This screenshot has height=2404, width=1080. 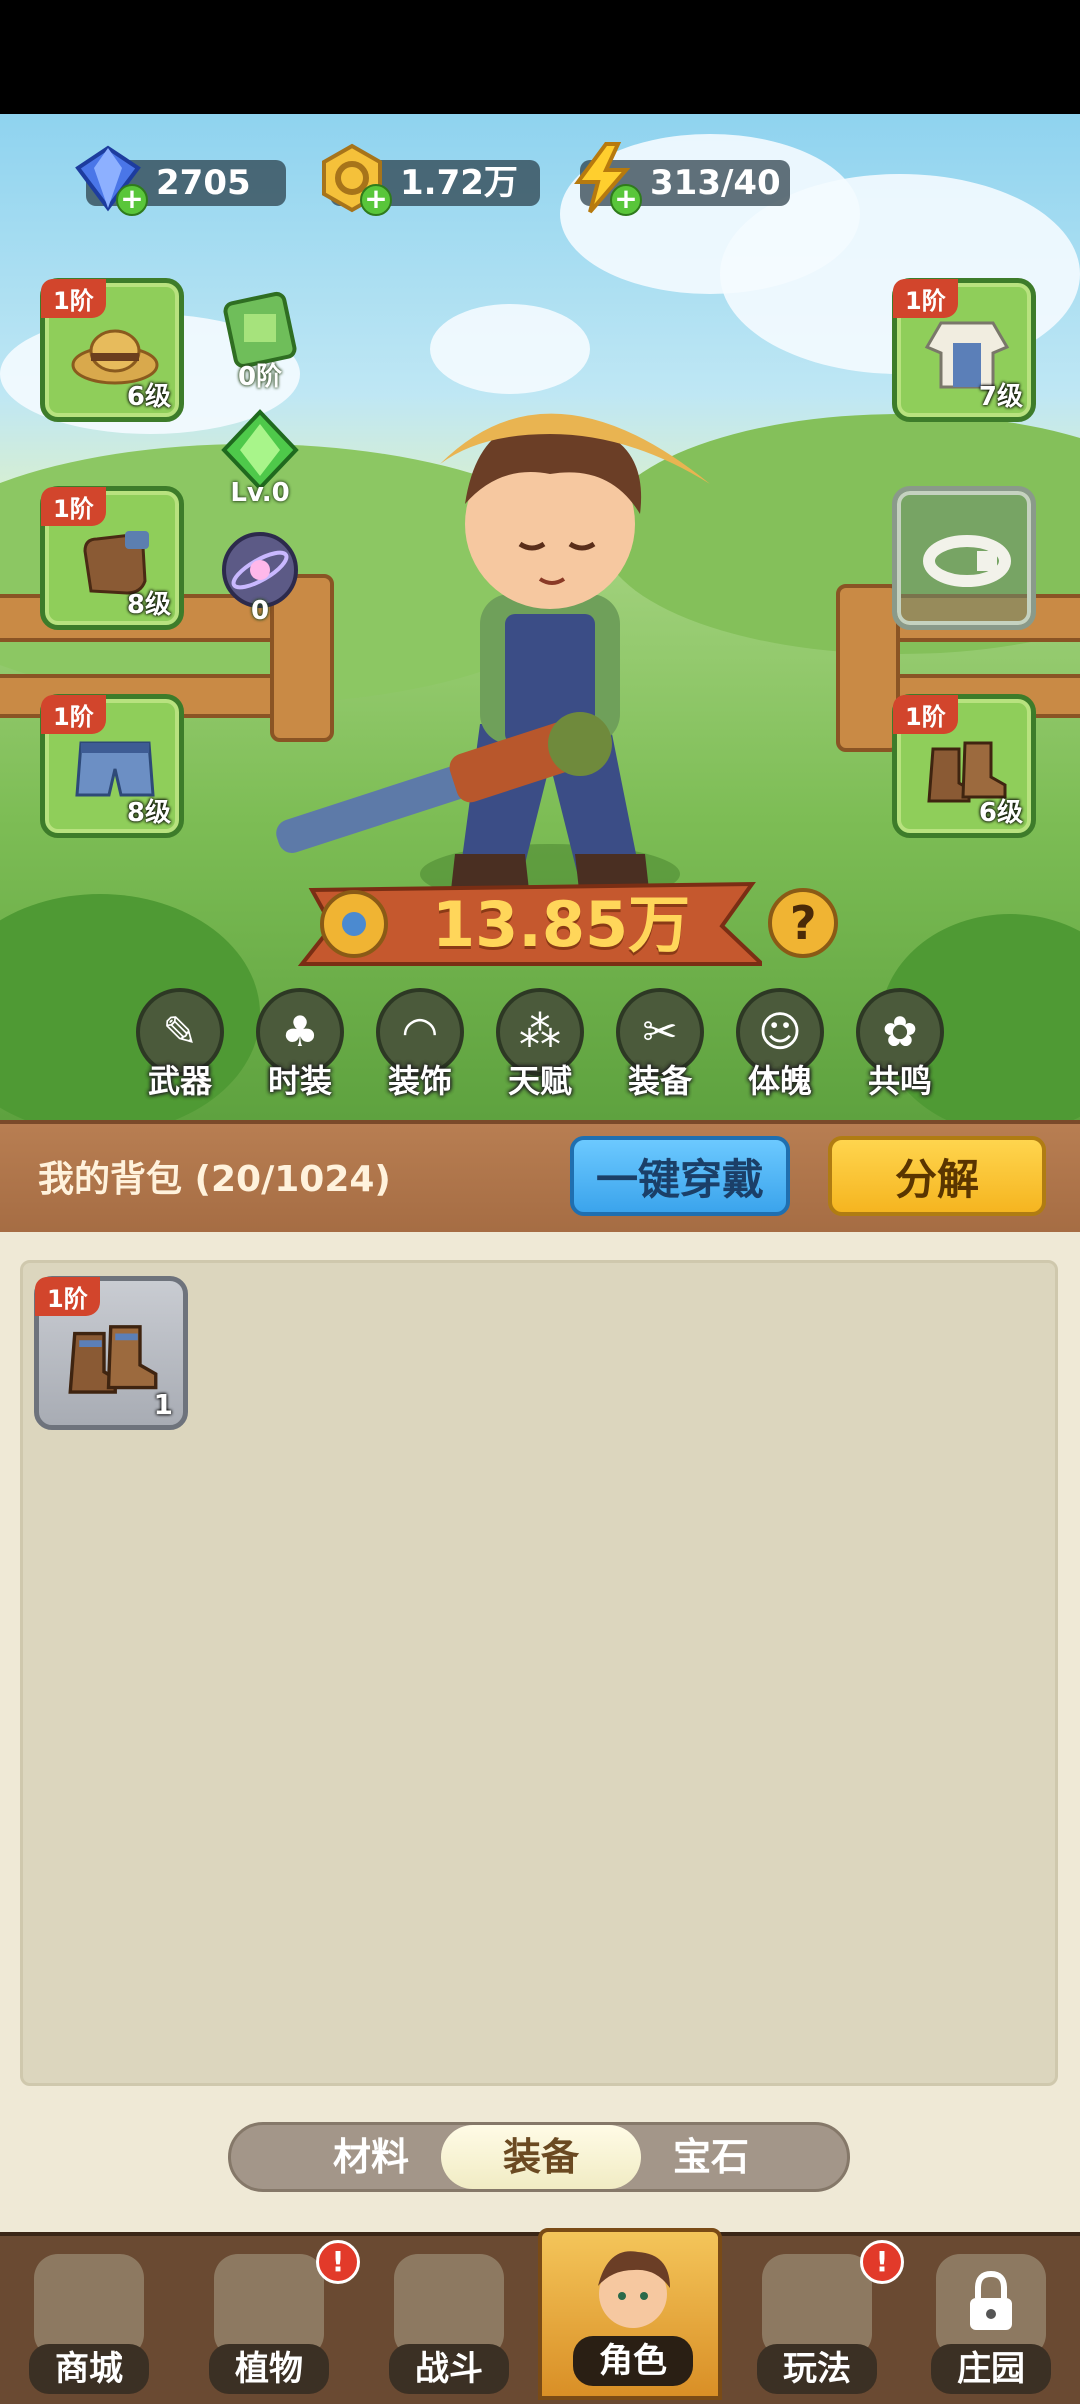 I want to click on gem-level-label: Lv.0, so click(x=260, y=493).